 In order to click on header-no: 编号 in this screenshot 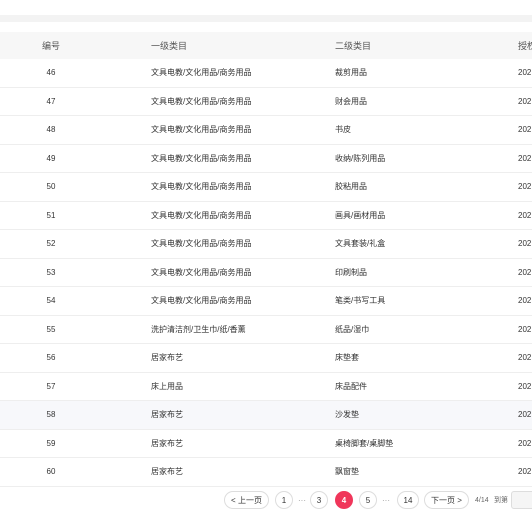, I will do `click(50, 46)`.